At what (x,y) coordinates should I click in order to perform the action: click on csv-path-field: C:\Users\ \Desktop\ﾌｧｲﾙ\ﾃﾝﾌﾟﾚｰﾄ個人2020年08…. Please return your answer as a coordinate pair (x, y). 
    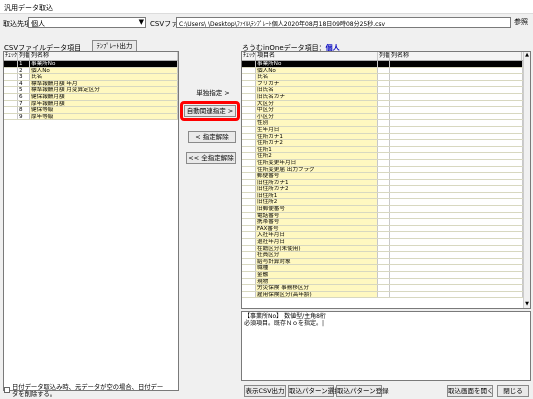
    Looking at the image, I should click on (343, 22).